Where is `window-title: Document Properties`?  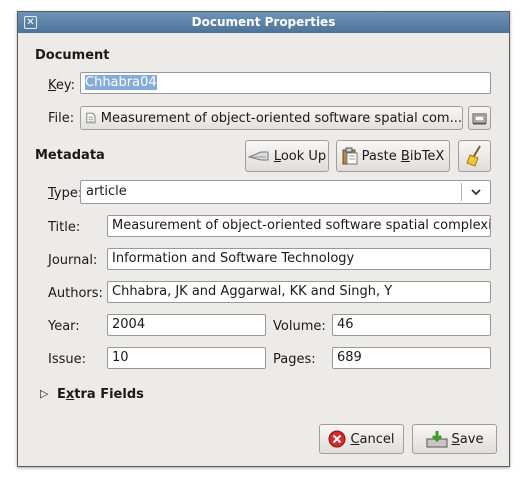 window-title: Document Properties is located at coordinates (263, 22).